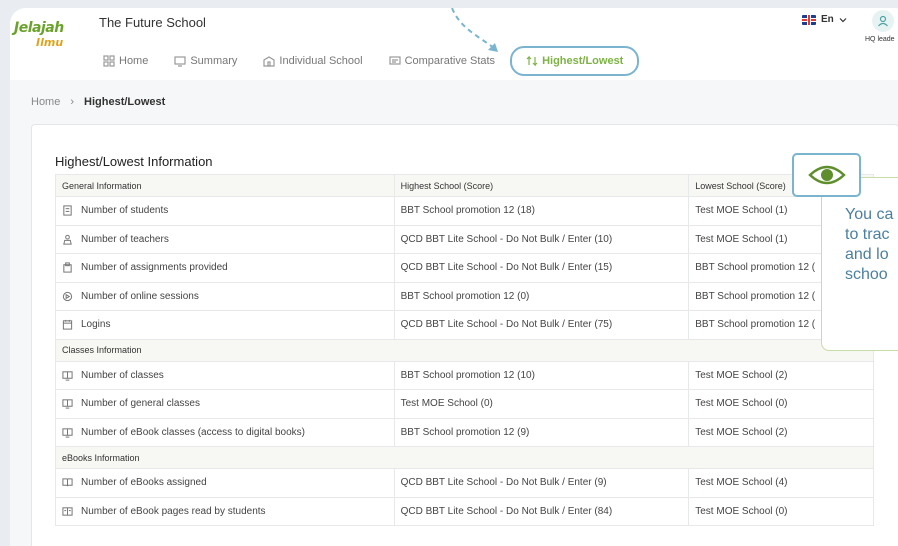 This screenshot has height=546, width=898. I want to click on language-selector: En, so click(824, 19).